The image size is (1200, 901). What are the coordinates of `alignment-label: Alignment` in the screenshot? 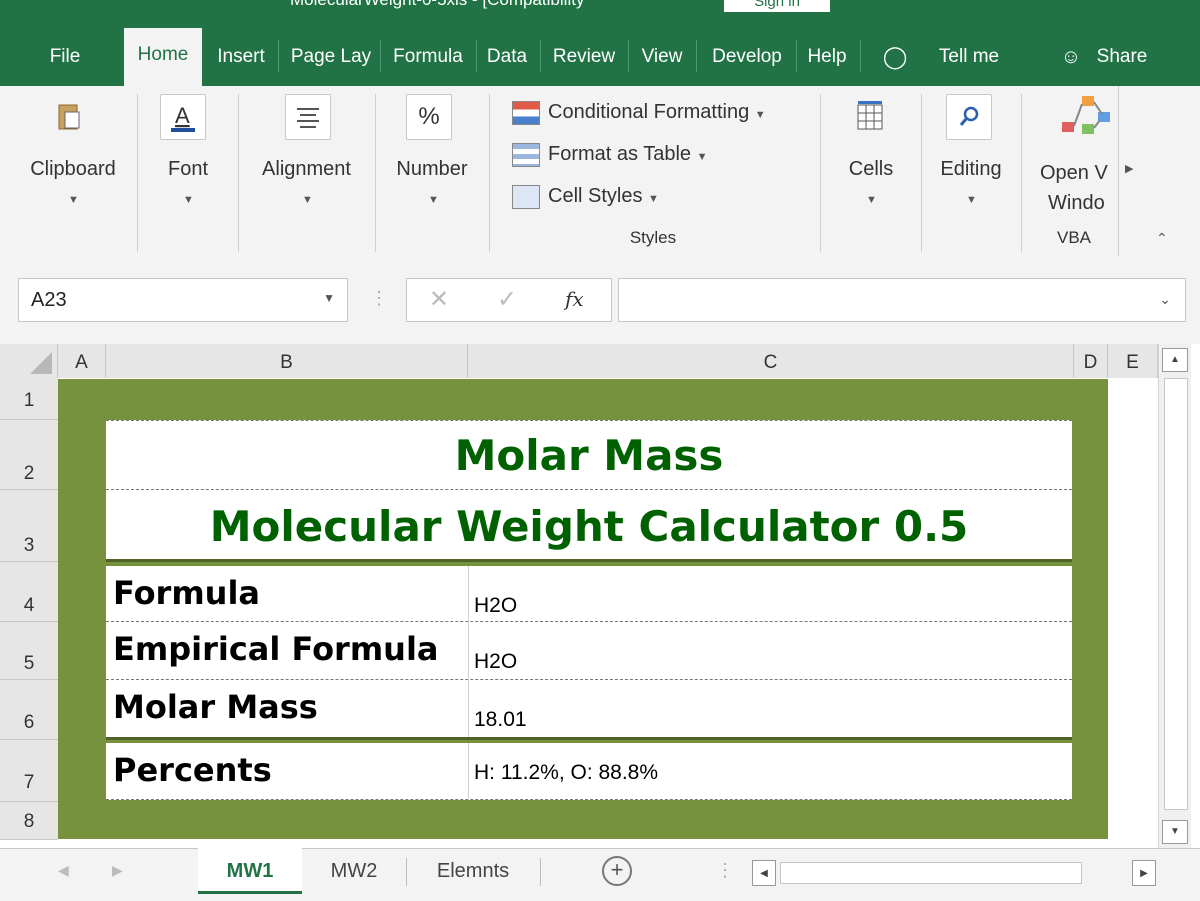 It's located at (306, 169).